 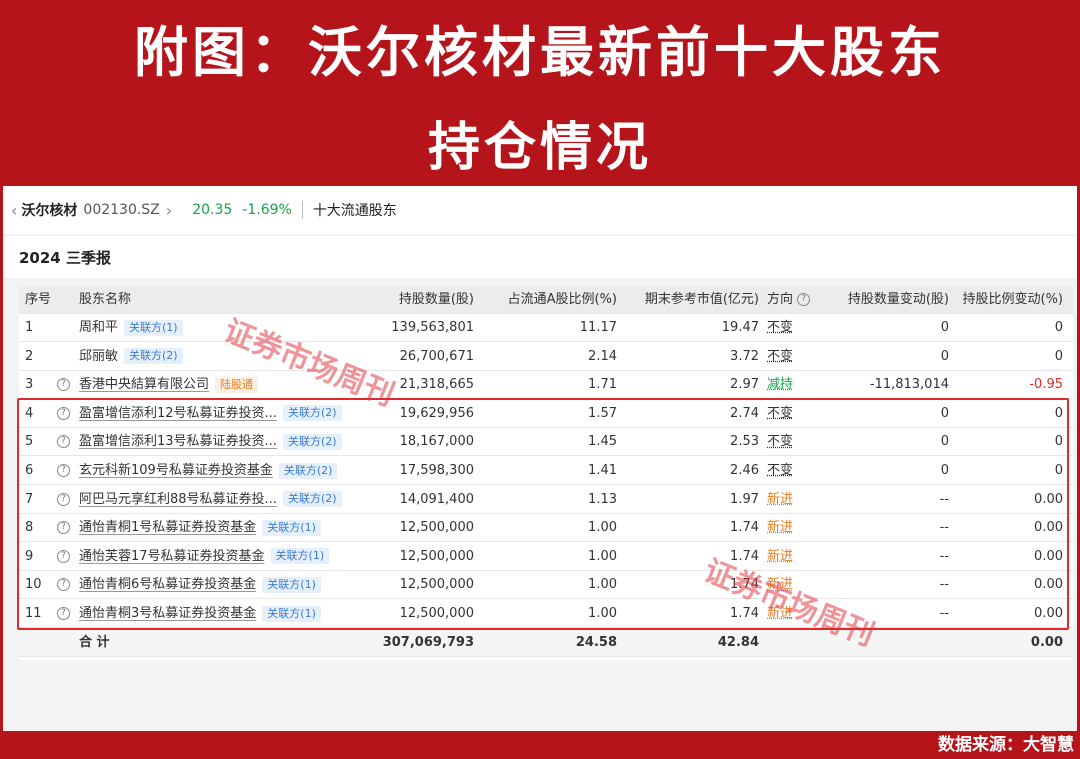 I want to click on market-value: 2.74, so click(x=744, y=413).